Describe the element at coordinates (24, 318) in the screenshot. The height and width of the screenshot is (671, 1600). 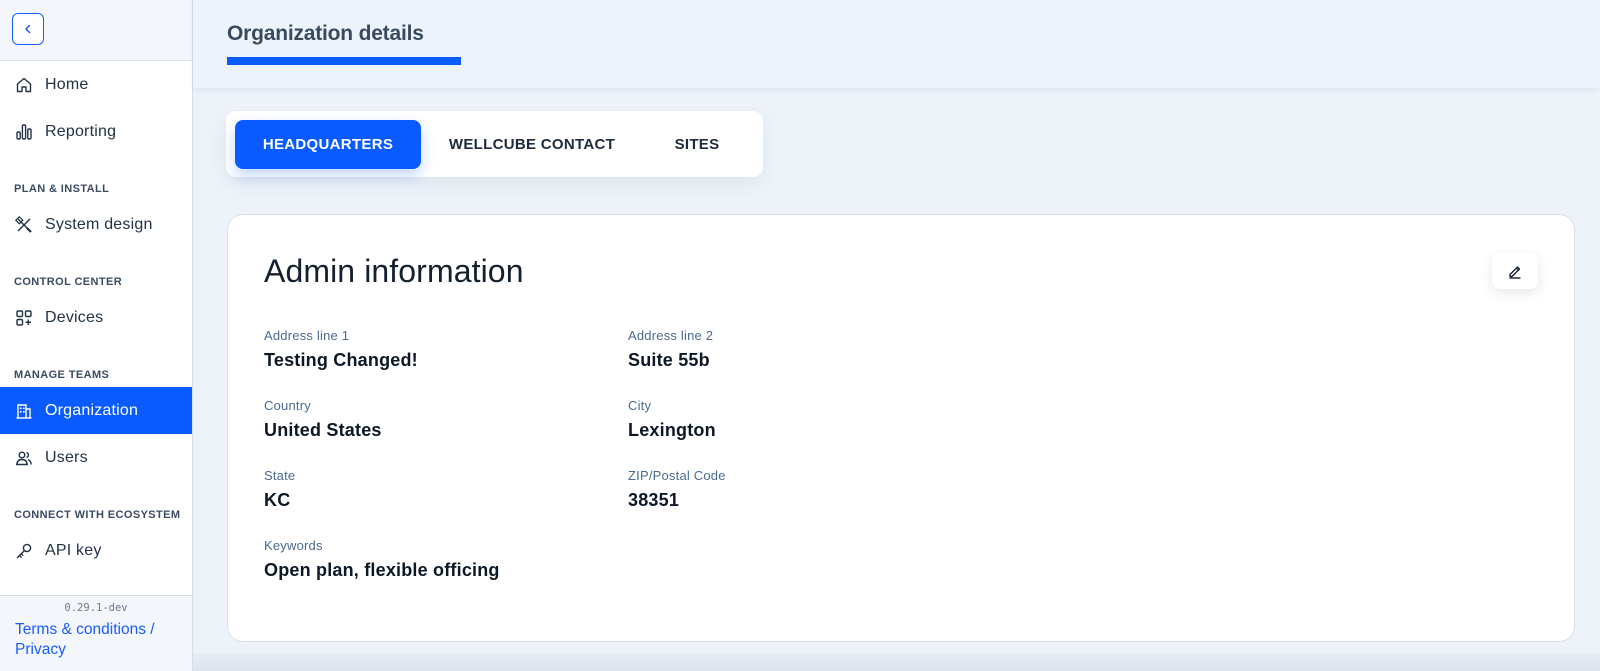
I see `grid-plus-icon` at that location.